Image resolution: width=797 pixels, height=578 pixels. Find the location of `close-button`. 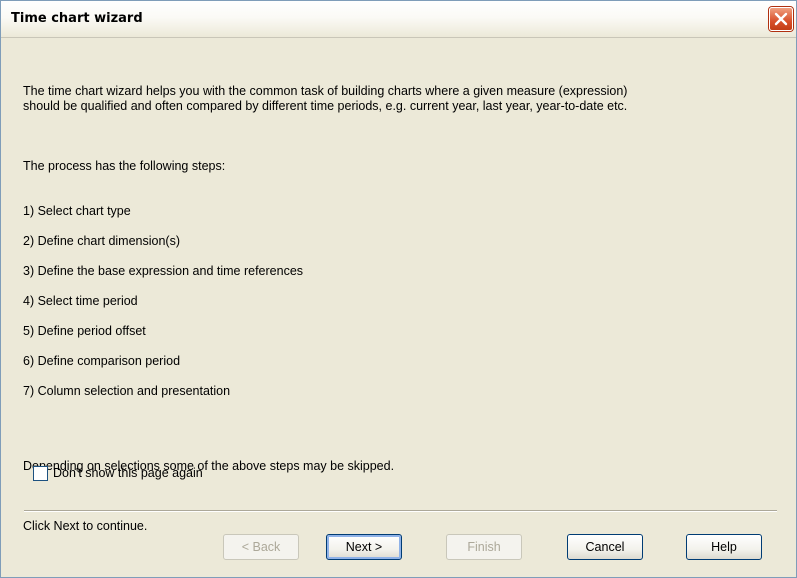

close-button is located at coordinates (781, 19).